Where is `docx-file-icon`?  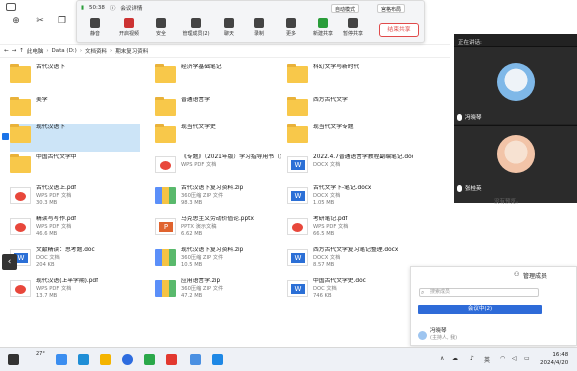 docx-file-icon is located at coordinates (297, 195).